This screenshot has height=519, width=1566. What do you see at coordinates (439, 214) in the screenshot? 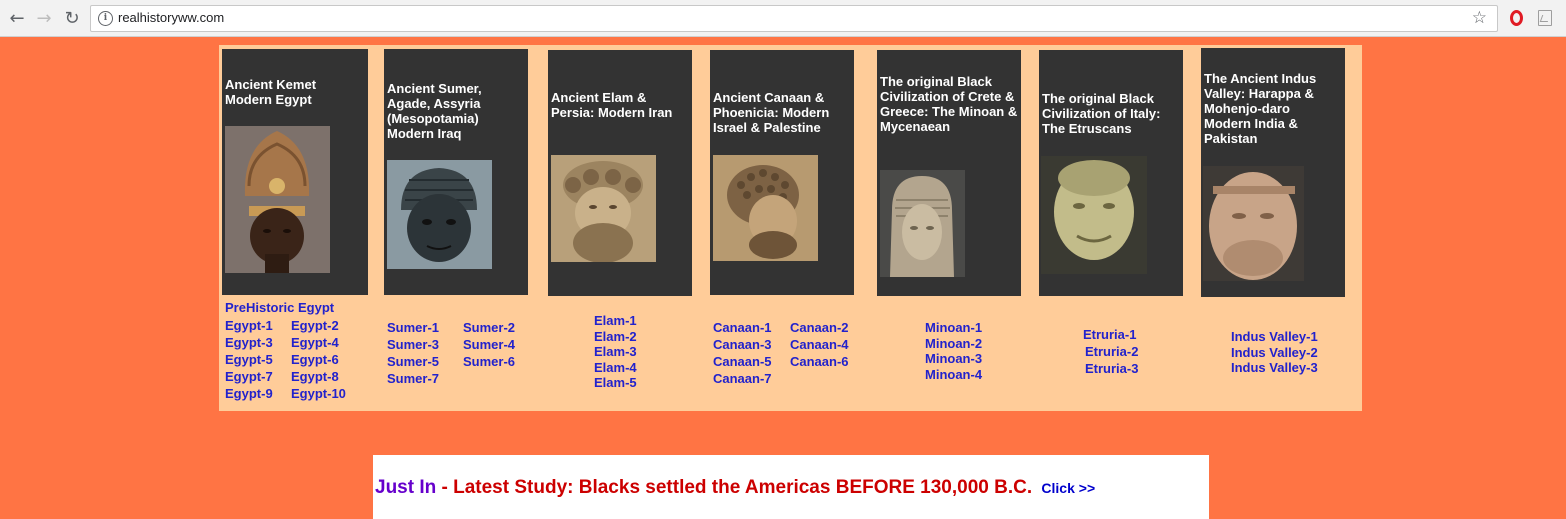
I see `sumer-head-image` at bounding box center [439, 214].